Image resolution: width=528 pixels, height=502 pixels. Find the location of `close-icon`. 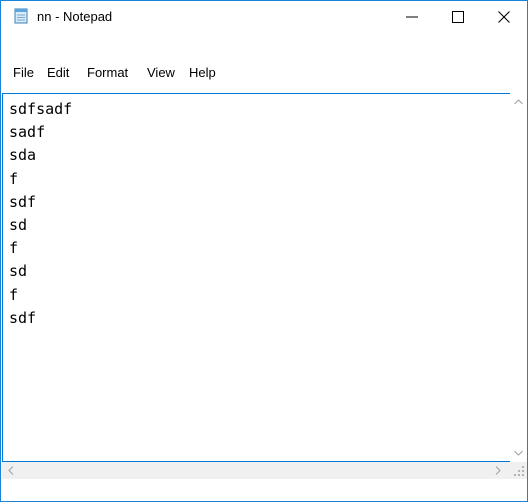

close-icon is located at coordinates (504, 16).